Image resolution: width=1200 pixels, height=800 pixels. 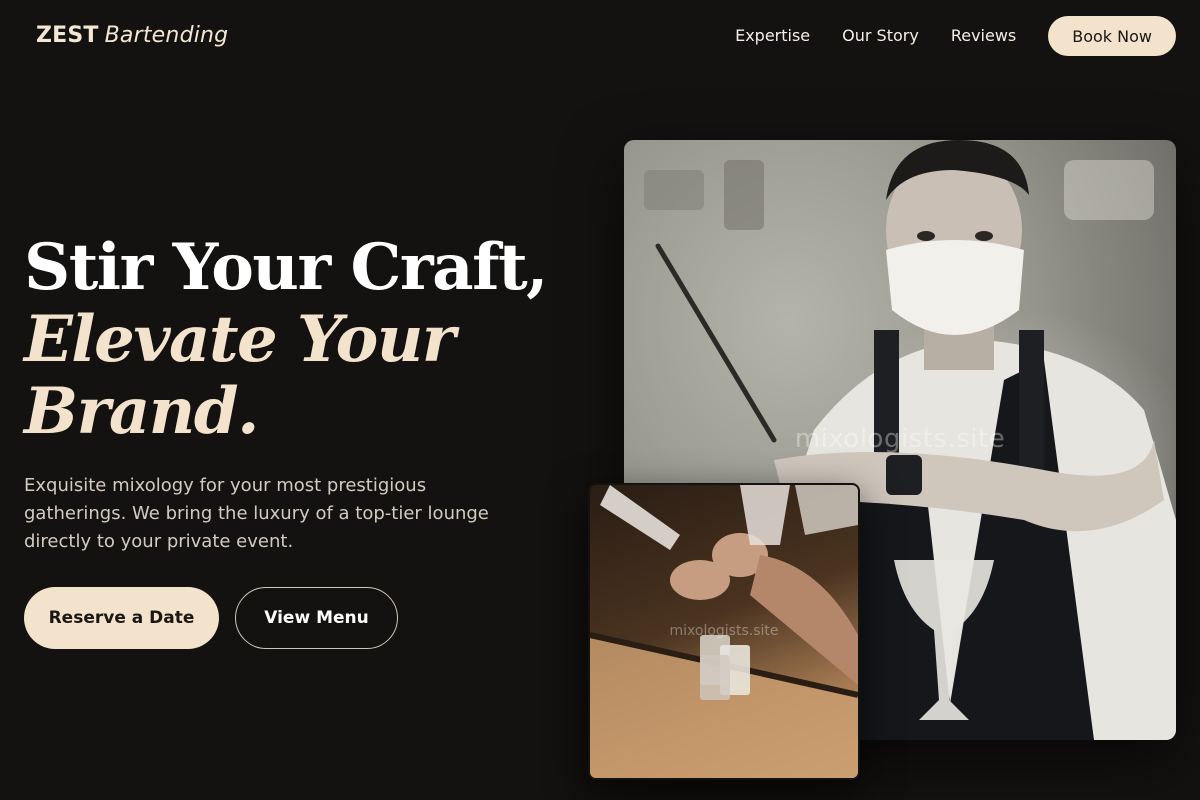 I want to click on hero-headline: Stir Your Craft, Elevate Your Brand., so click(x=304, y=340).